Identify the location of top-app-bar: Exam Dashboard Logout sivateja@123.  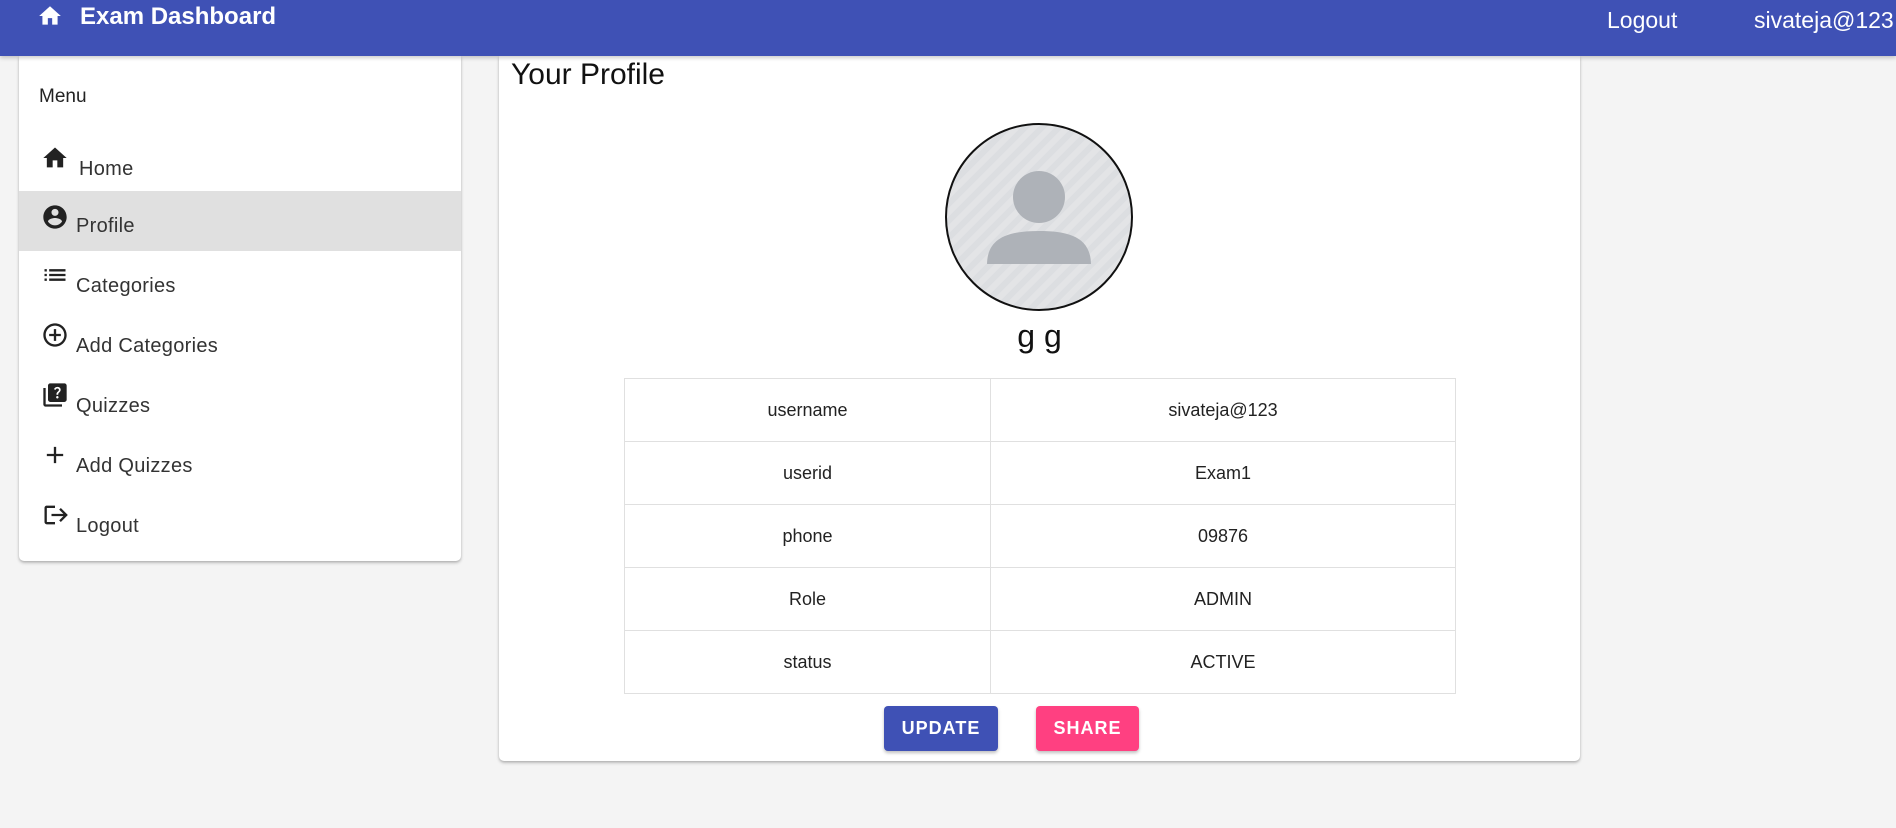
(948, 28).